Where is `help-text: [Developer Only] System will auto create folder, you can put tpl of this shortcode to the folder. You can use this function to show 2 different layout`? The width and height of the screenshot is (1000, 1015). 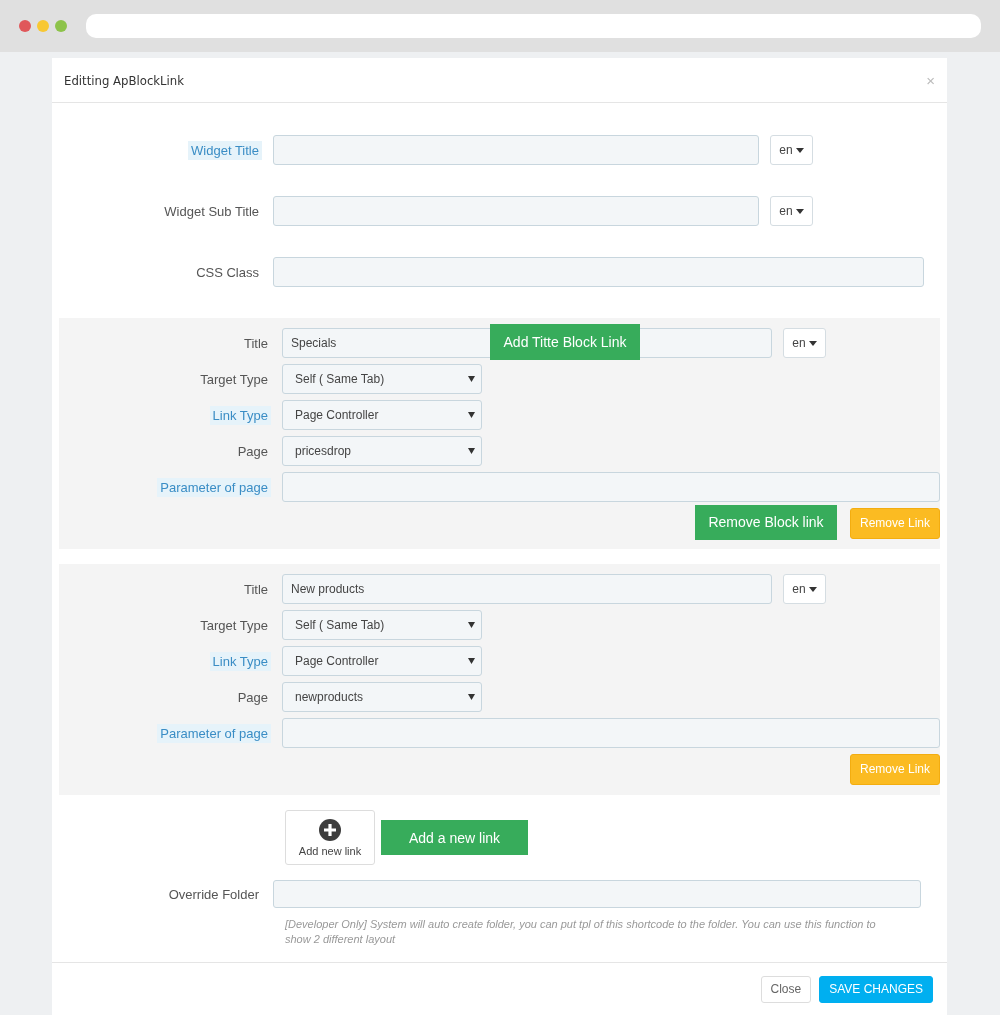 help-text: [Developer Only] System will auto create folder, you can put tpl of this shortcode to the folder. You can use this function to show 2 different layout is located at coordinates (581, 932).